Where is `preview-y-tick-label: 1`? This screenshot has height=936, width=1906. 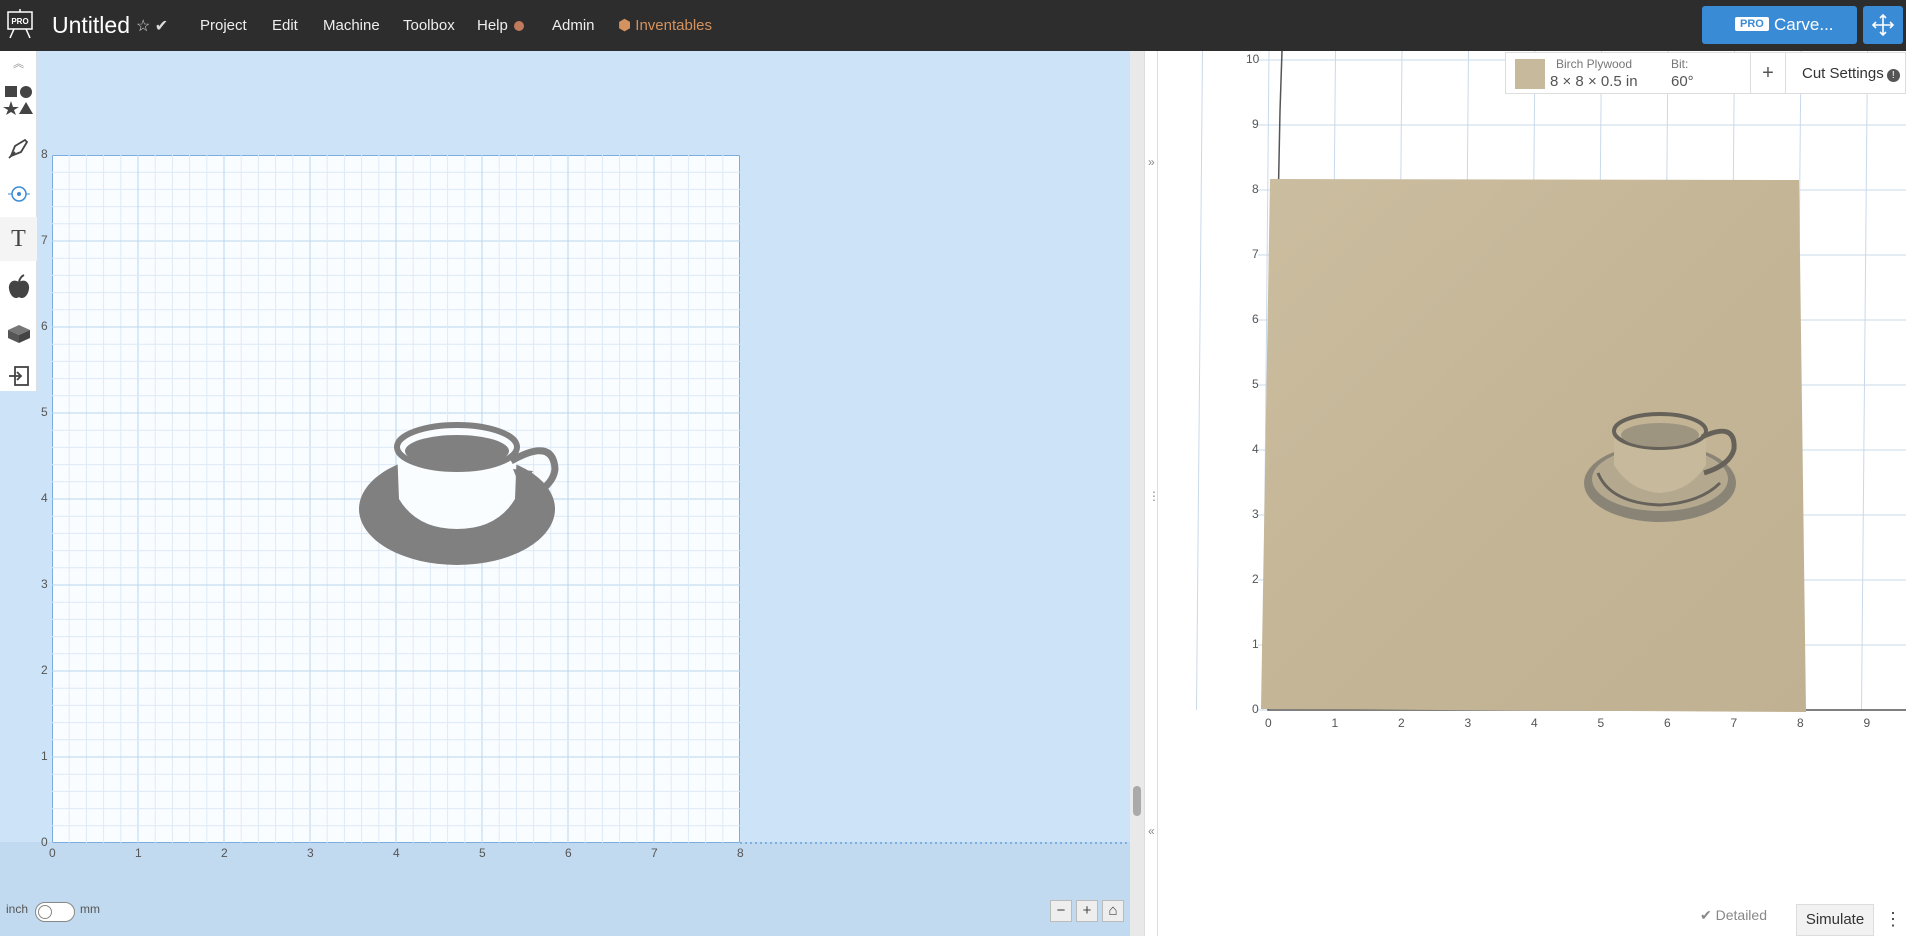 preview-y-tick-label: 1 is located at coordinates (1255, 644).